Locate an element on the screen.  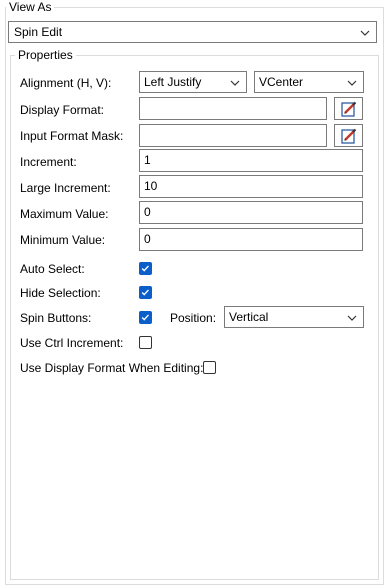
alignment-vertical-value: VCenter is located at coordinates (281, 82).